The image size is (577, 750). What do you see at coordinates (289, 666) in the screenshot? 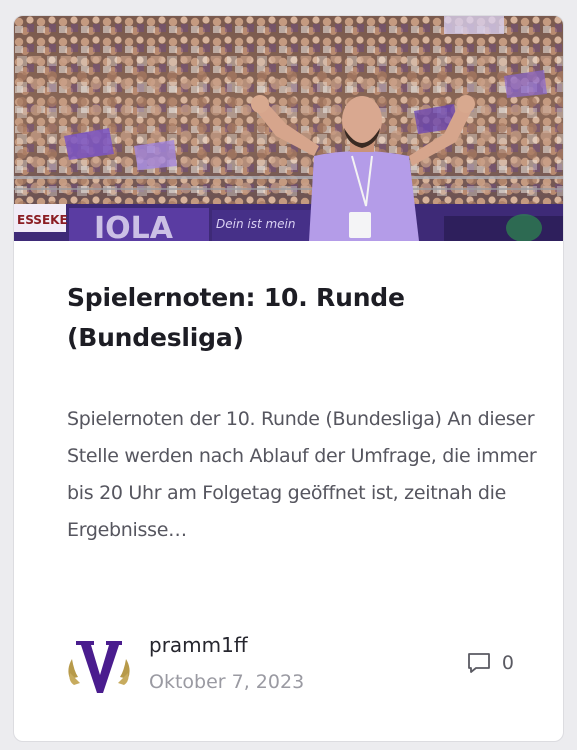
I see `post-meta: pramm1ff Oktober 7, 2023 0` at bounding box center [289, 666].